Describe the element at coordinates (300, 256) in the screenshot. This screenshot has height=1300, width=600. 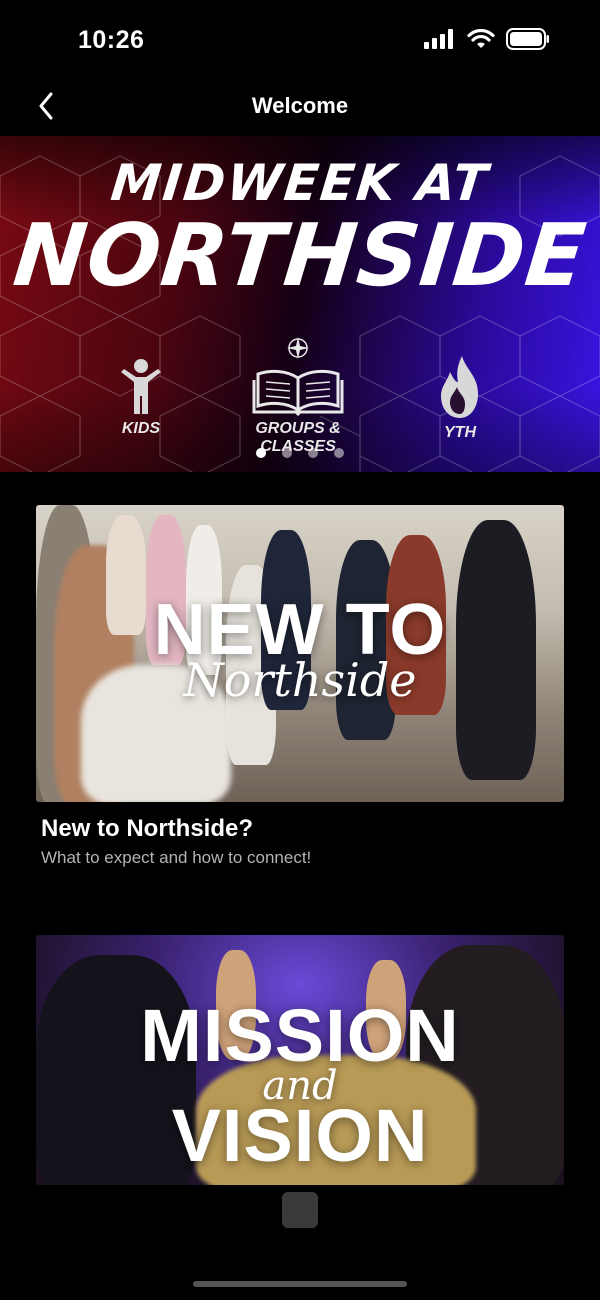
I see `hero-heading-line2: NORTHSIDE` at that location.